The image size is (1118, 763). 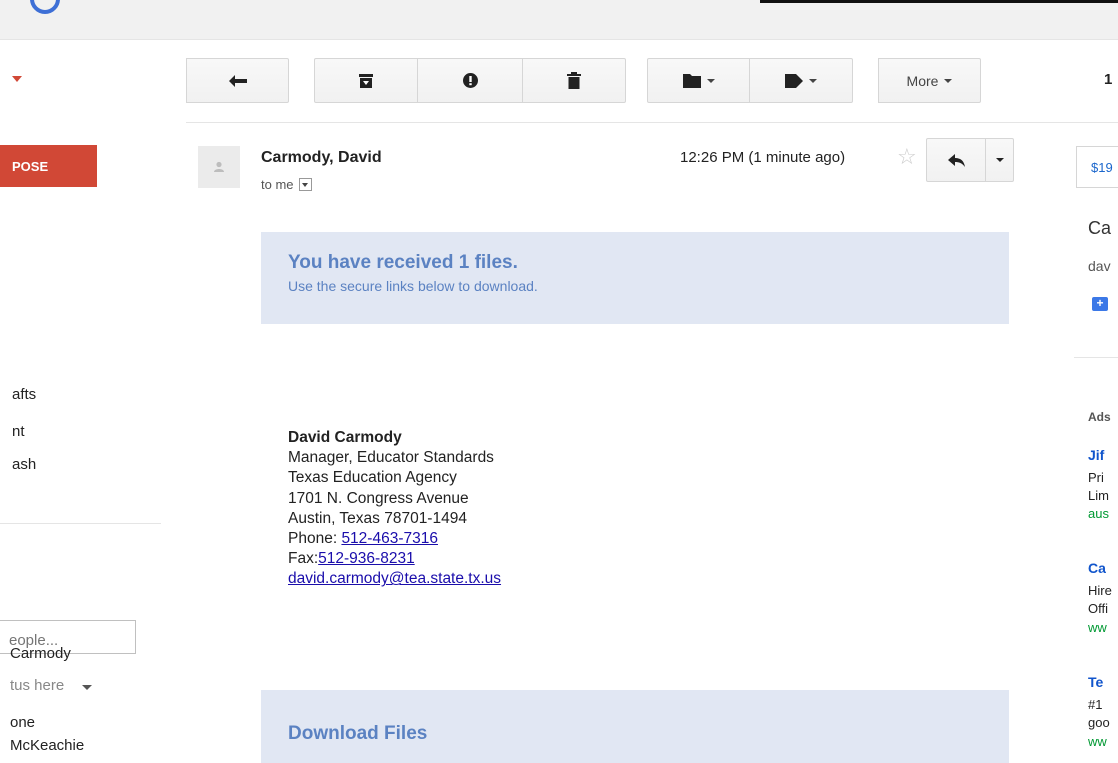 I want to click on ad-line: #1, so click(x=1095, y=704).